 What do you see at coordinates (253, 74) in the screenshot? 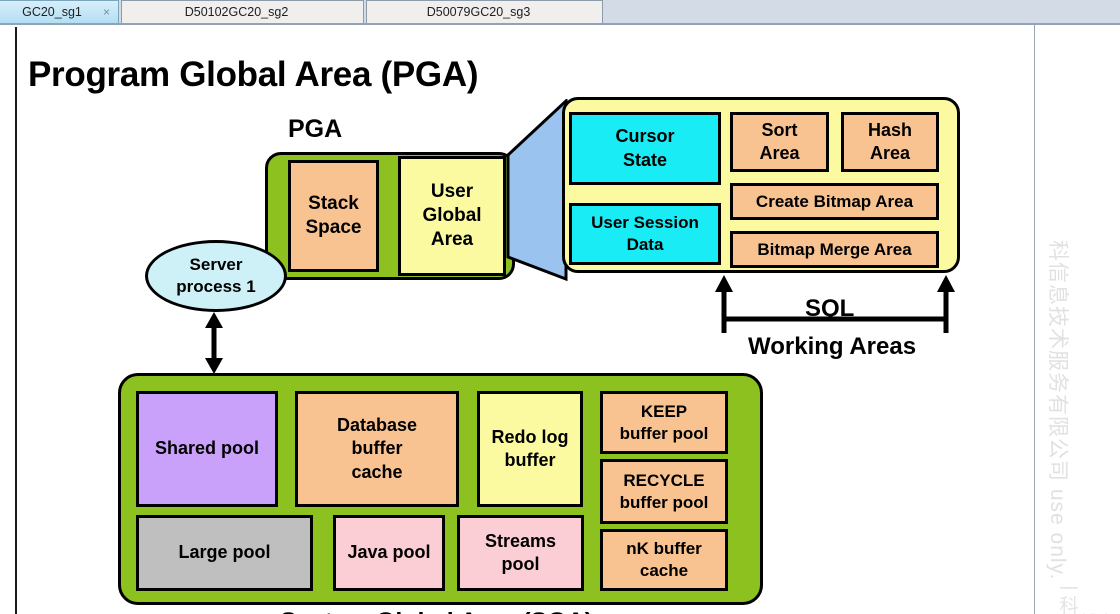
I see `page-title: Program Global Area (PGA)` at bounding box center [253, 74].